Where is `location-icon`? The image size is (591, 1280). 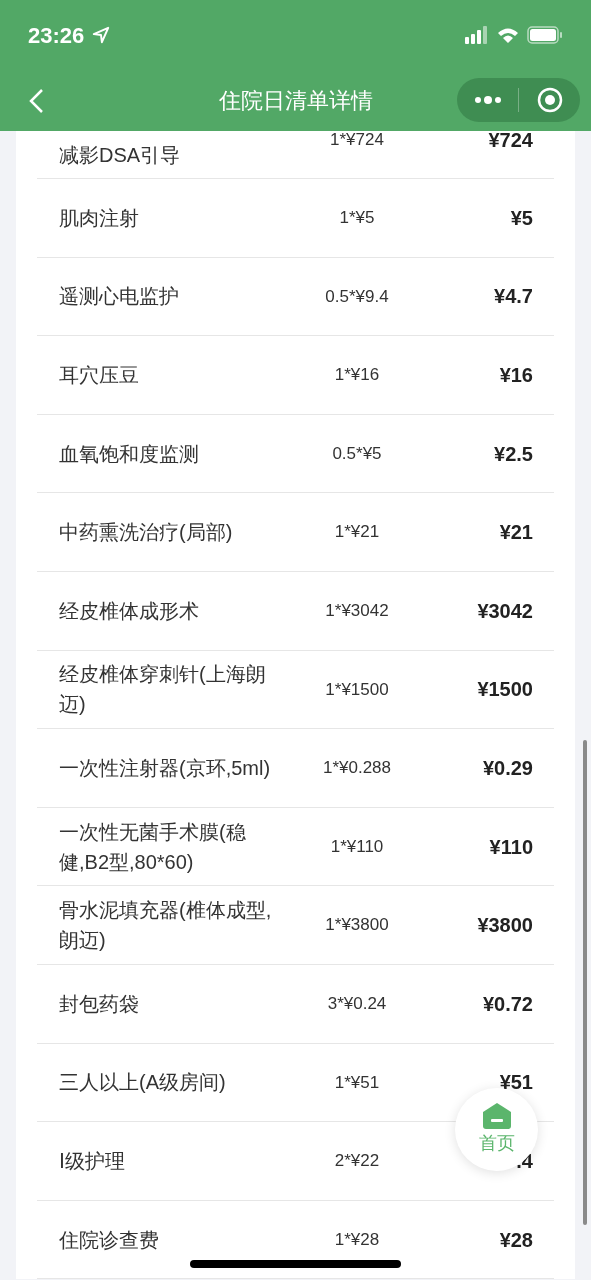 location-icon is located at coordinates (101, 35).